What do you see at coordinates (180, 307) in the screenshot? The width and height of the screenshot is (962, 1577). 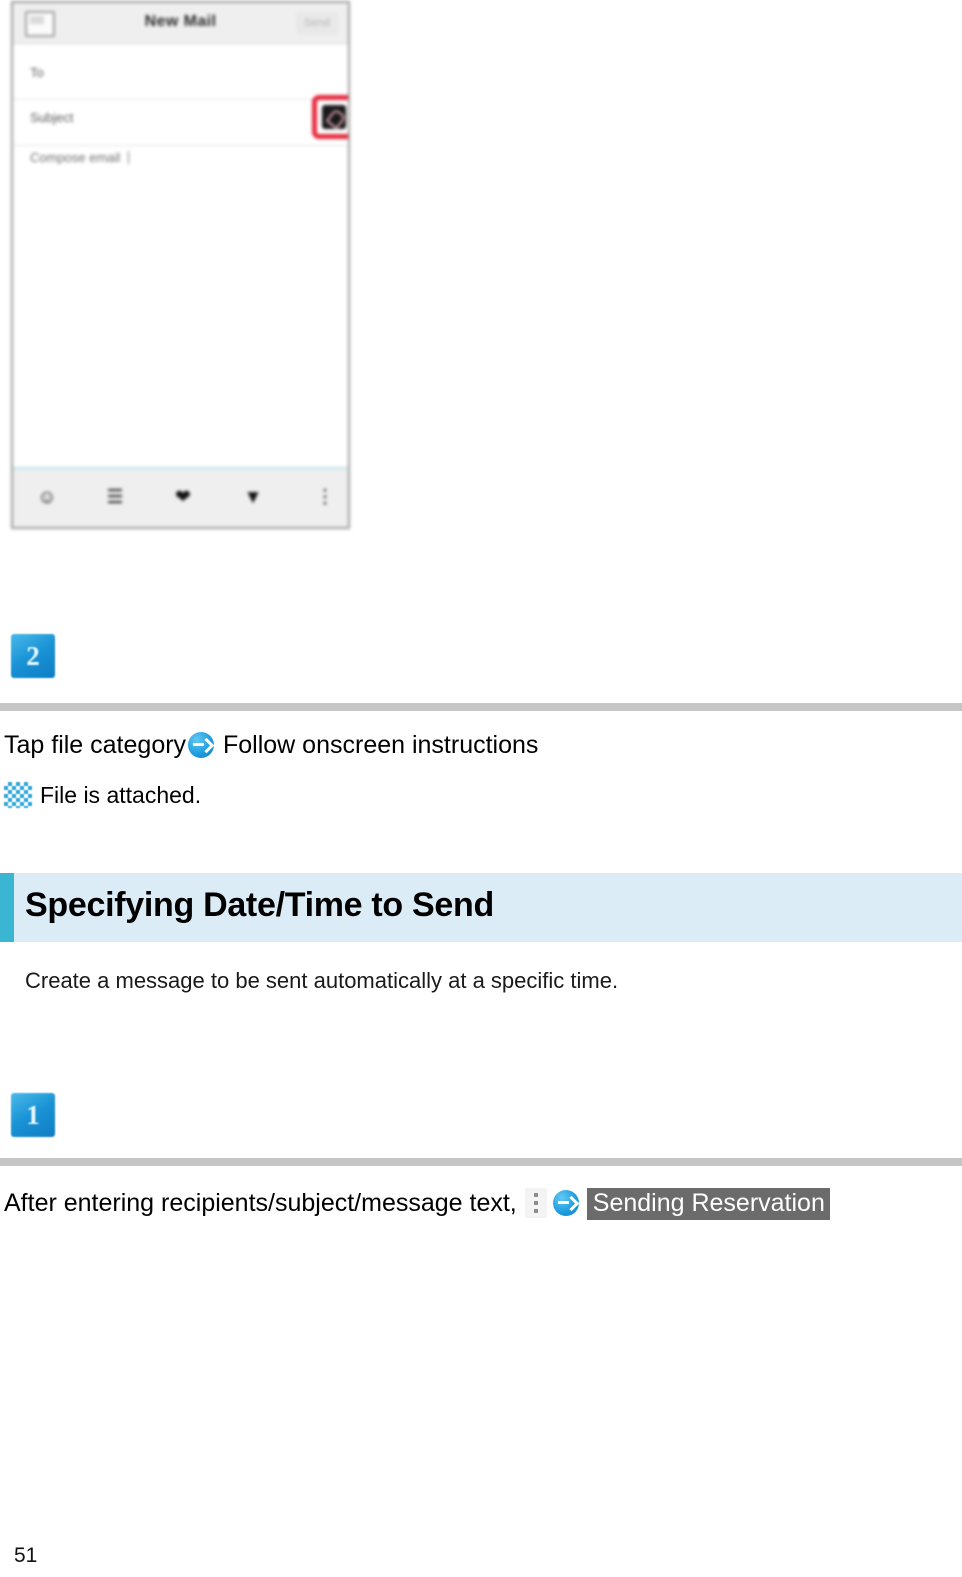 I see `compose-body-field: Compose email` at bounding box center [180, 307].